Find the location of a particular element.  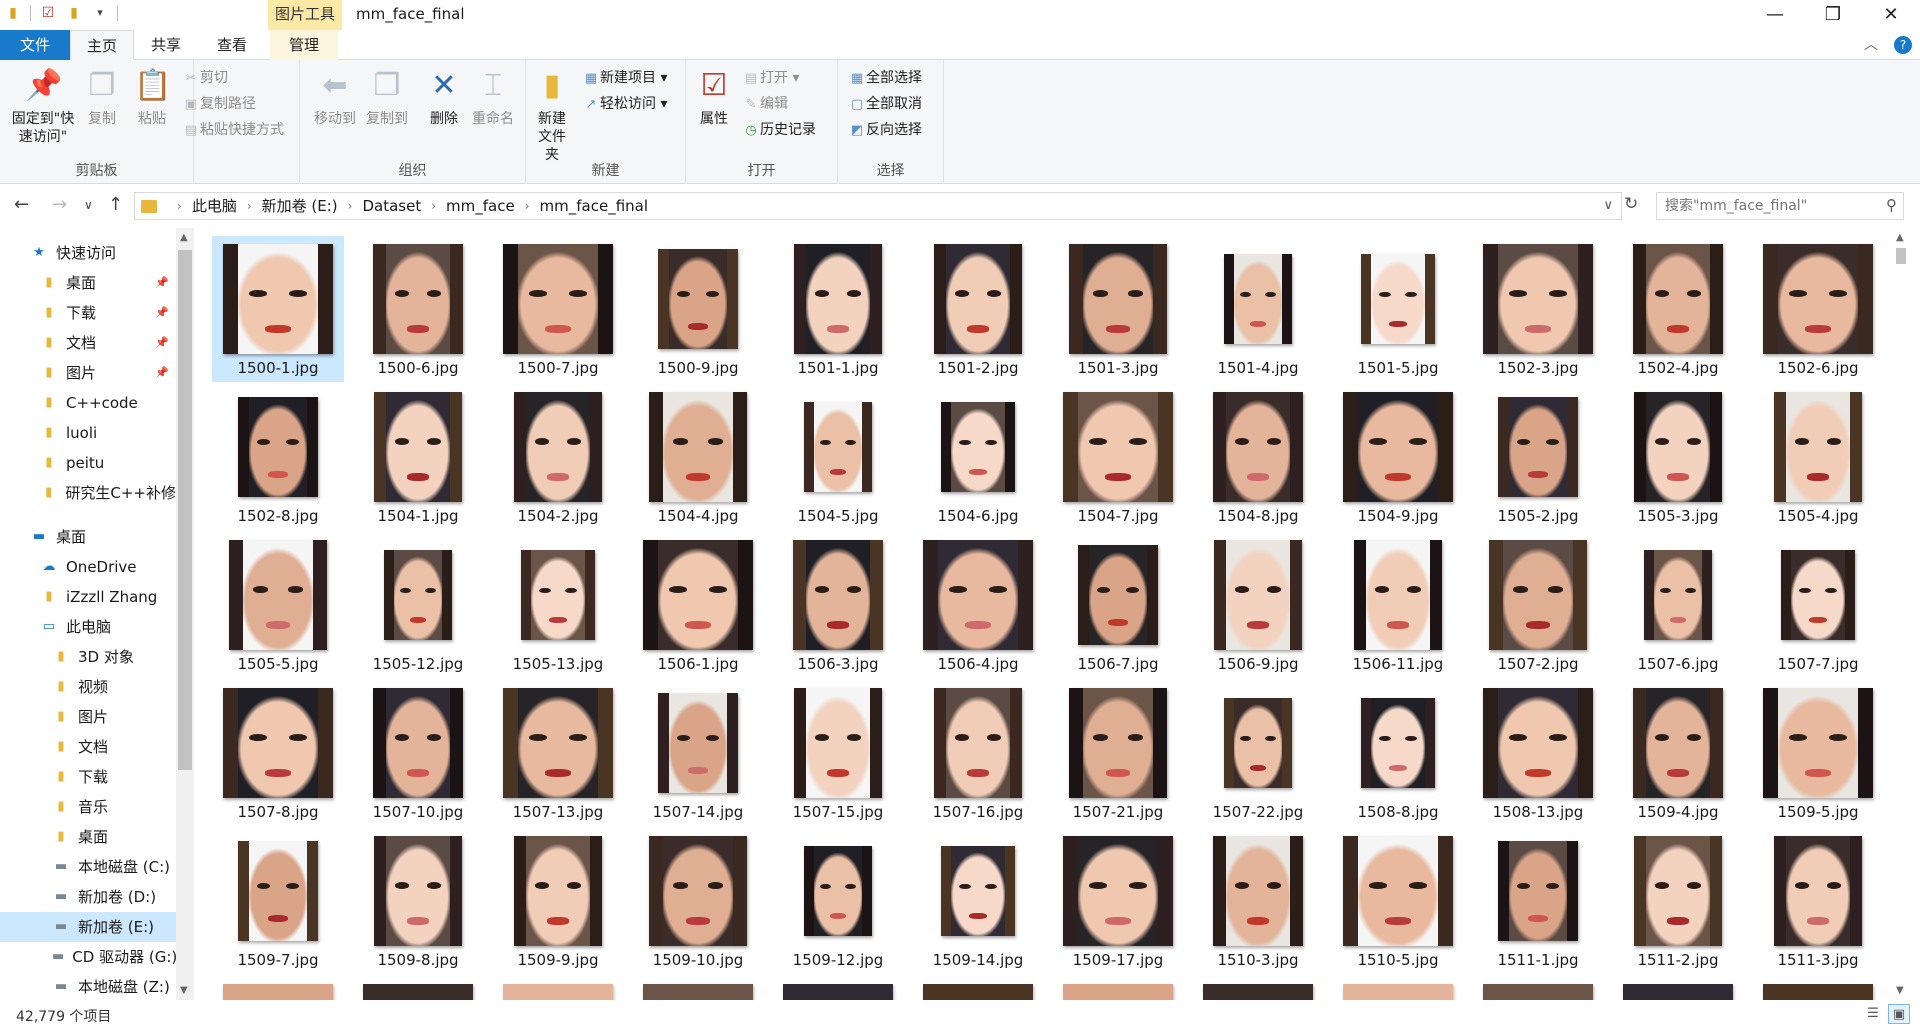

nav-onedrive: ☁ OneDrive is located at coordinates (88, 567).